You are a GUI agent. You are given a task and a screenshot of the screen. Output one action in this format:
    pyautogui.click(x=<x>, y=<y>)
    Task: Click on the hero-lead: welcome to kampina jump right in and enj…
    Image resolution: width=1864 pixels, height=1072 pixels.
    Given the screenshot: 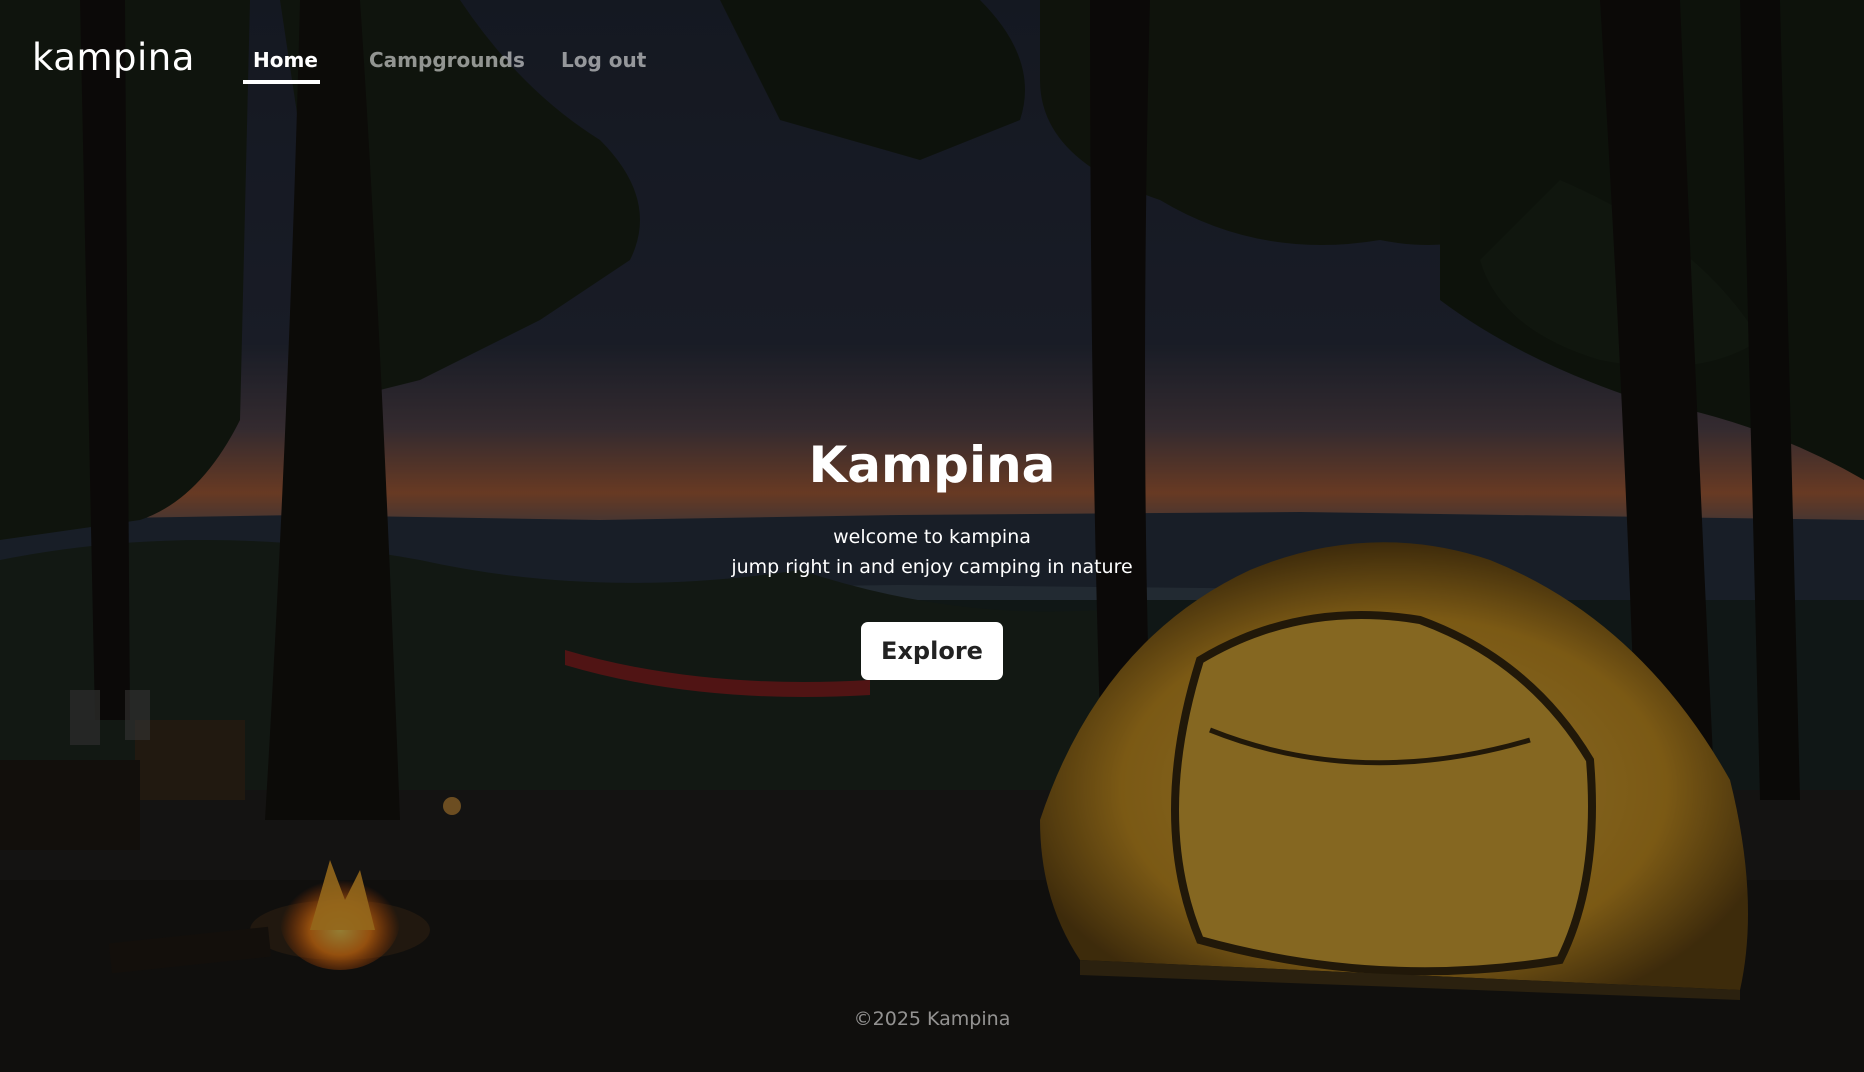 What is the action you would take?
    pyautogui.click(x=932, y=552)
    